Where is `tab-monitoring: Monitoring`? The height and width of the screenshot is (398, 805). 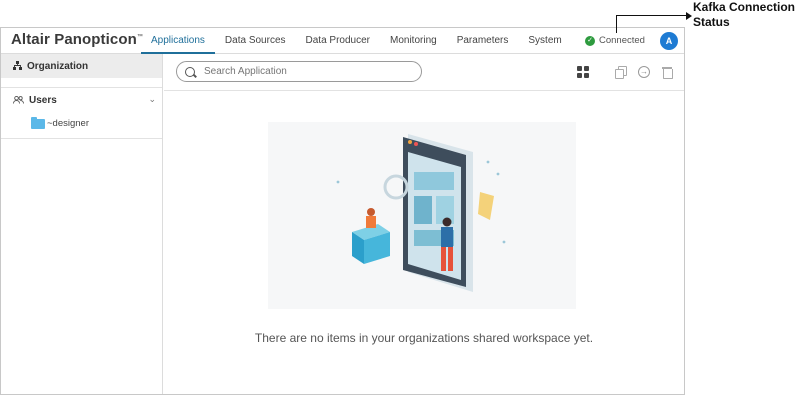 tab-monitoring: Monitoring is located at coordinates (413, 41).